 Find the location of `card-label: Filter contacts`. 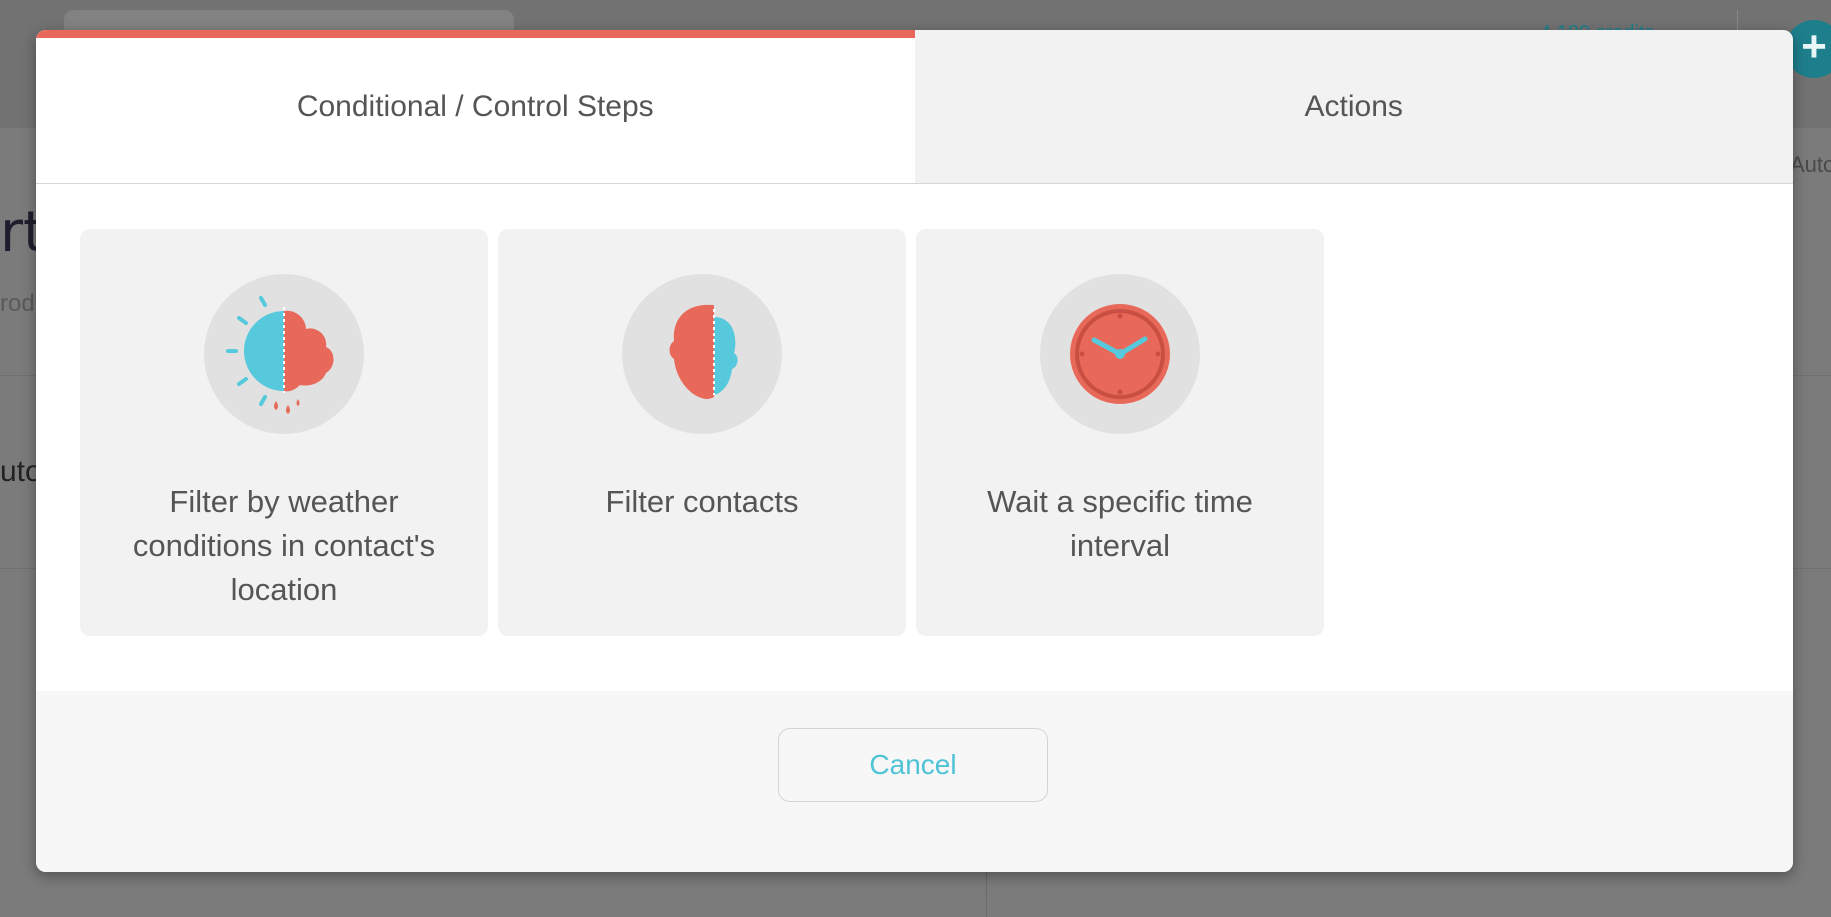

card-label: Filter contacts is located at coordinates (702, 501).